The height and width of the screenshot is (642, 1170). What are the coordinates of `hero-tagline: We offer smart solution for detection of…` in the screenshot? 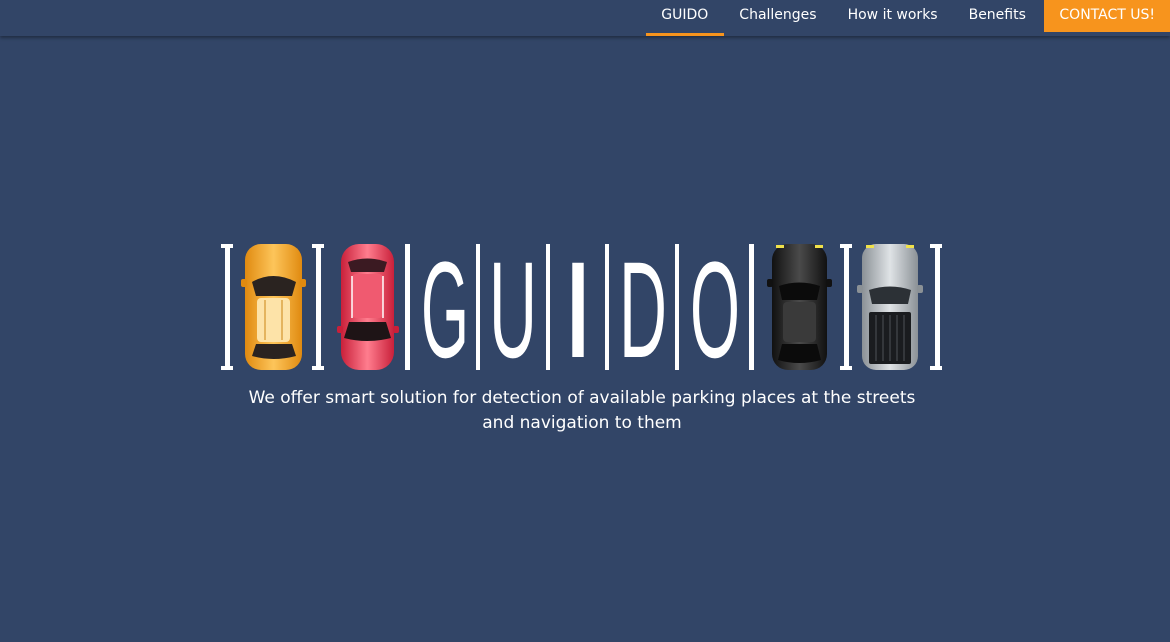 It's located at (582, 410).